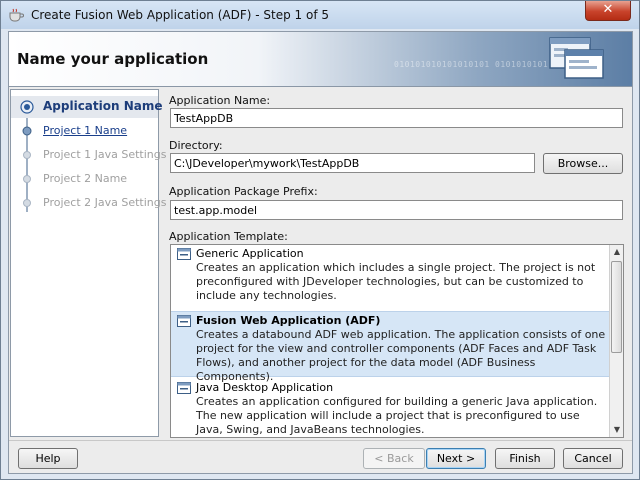 This screenshot has height=480, width=640. I want to click on directory-field: C:\JDeveloper\mywork\TestAppDB, so click(352, 163).